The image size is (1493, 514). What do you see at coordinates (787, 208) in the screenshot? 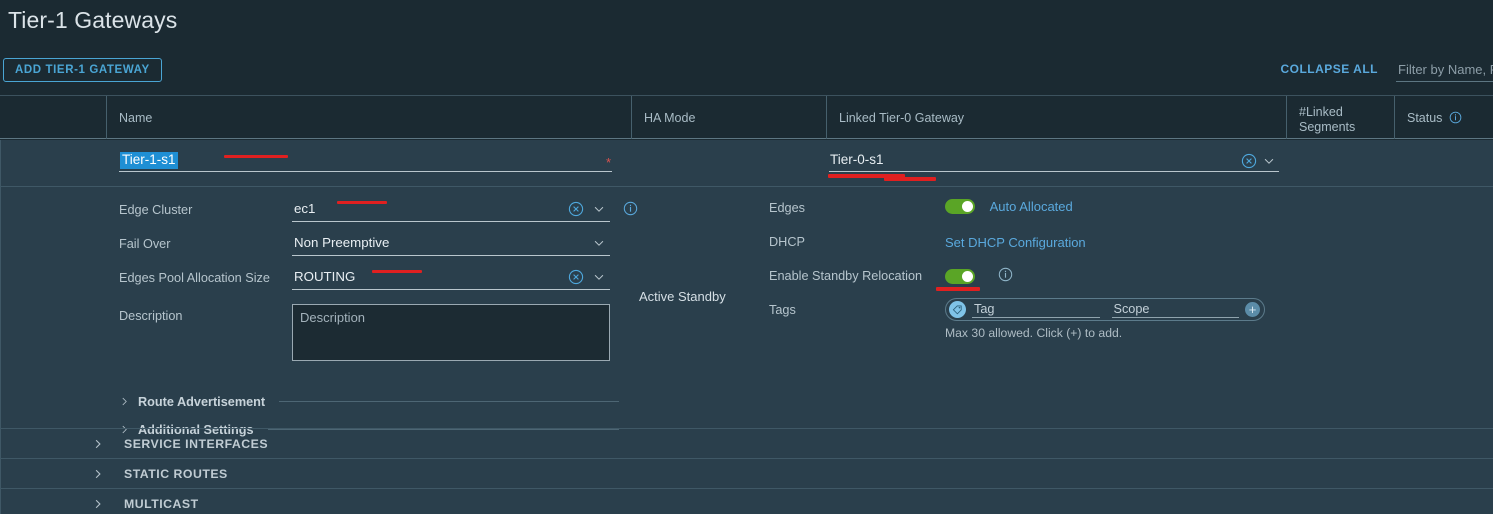
I see `label-edges: Edges` at bounding box center [787, 208].